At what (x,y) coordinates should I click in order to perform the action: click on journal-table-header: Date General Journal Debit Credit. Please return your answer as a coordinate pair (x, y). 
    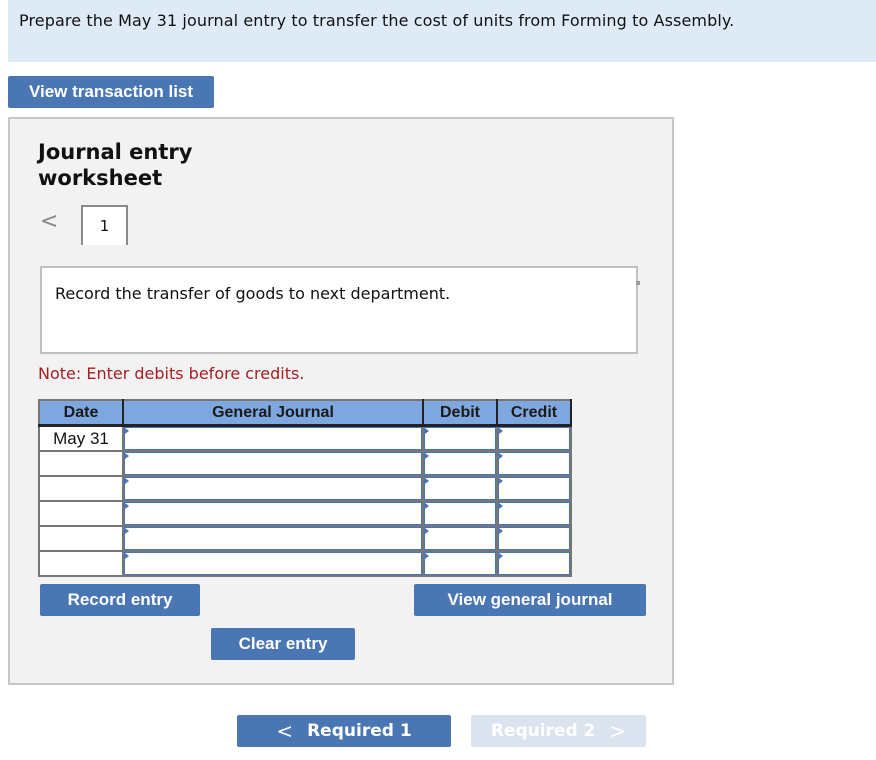
    Looking at the image, I should click on (305, 413).